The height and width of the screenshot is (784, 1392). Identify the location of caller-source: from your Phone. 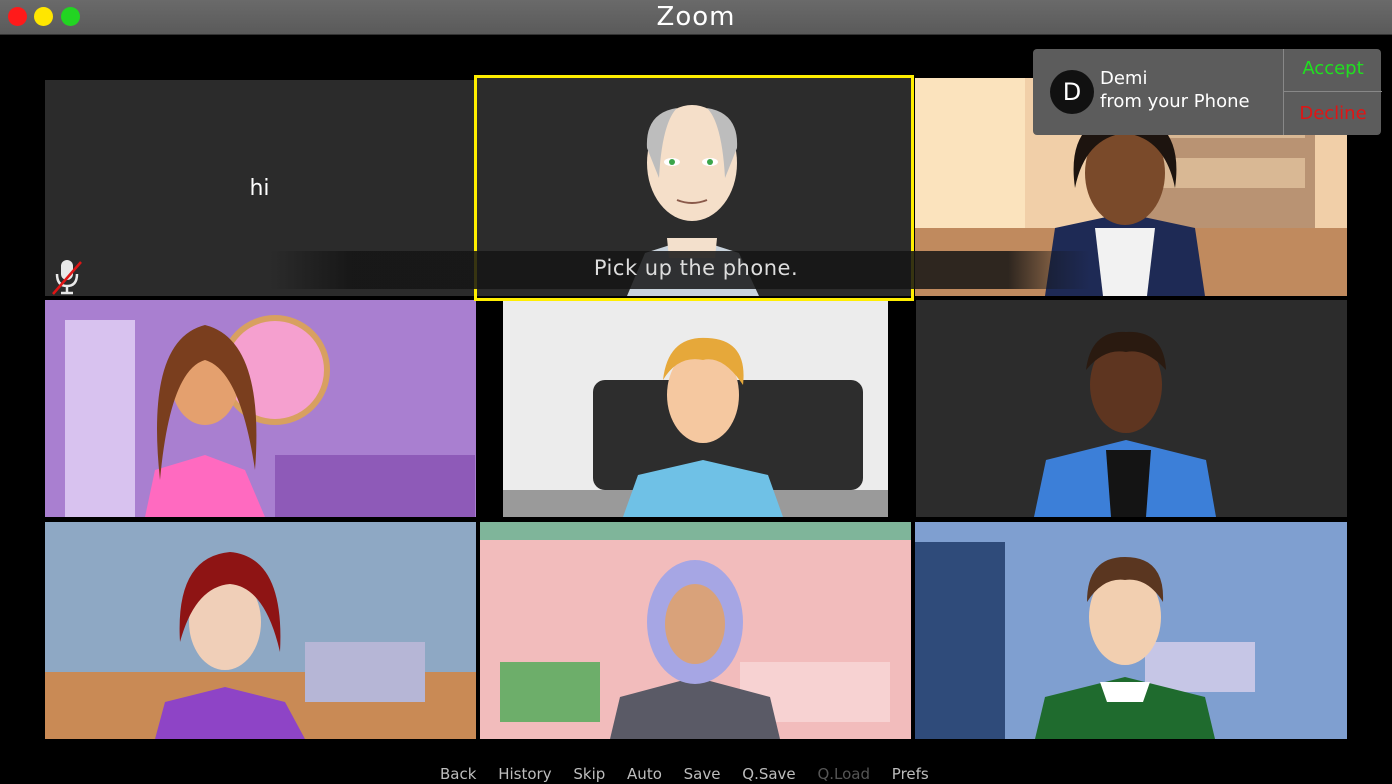
(1175, 101).